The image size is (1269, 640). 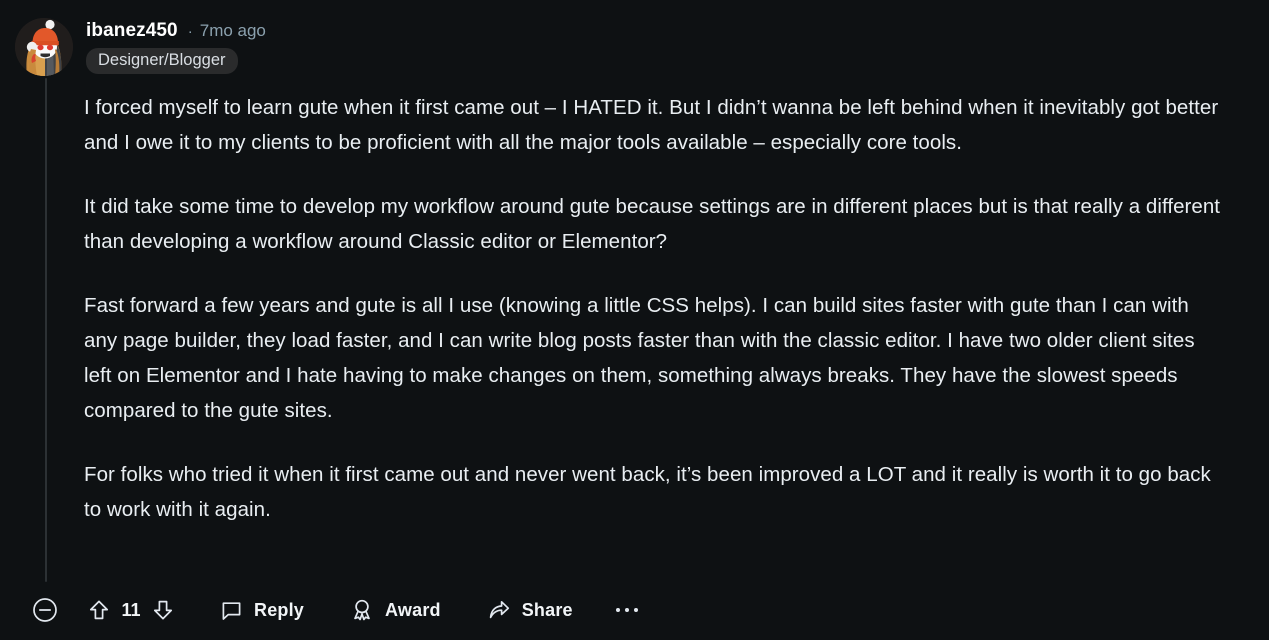 I want to click on comment-action-bar: 11 Reply Award Share, so click(x=323, y=610).